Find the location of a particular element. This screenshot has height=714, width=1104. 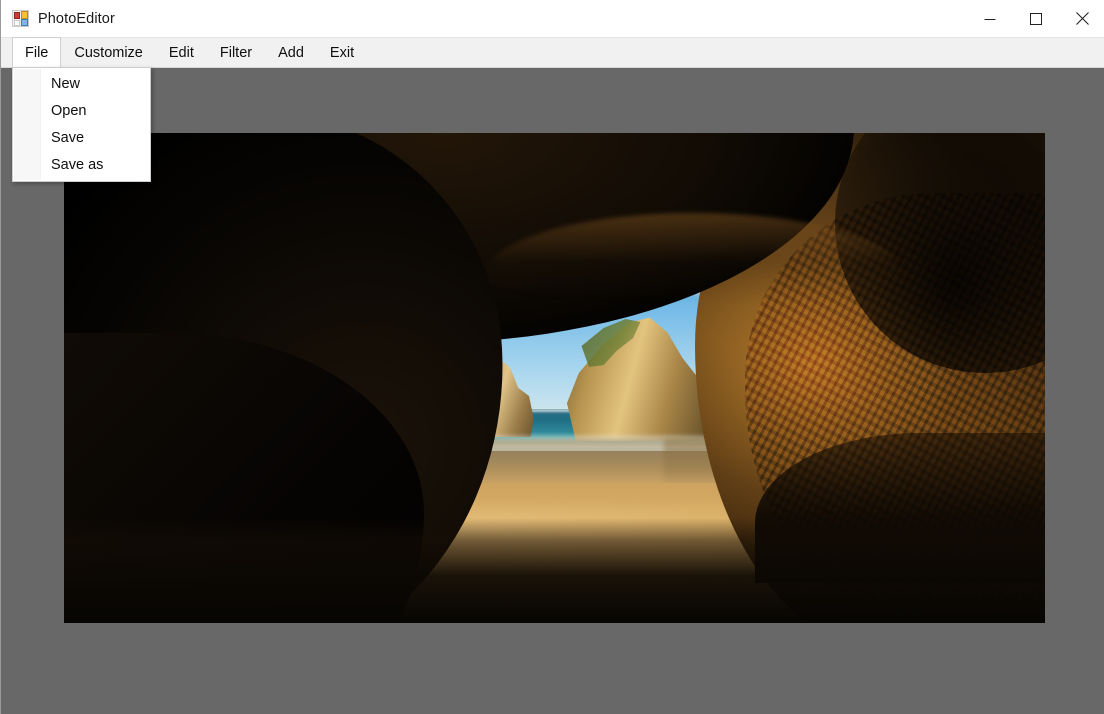

close-button is located at coordinates (1081, 18).